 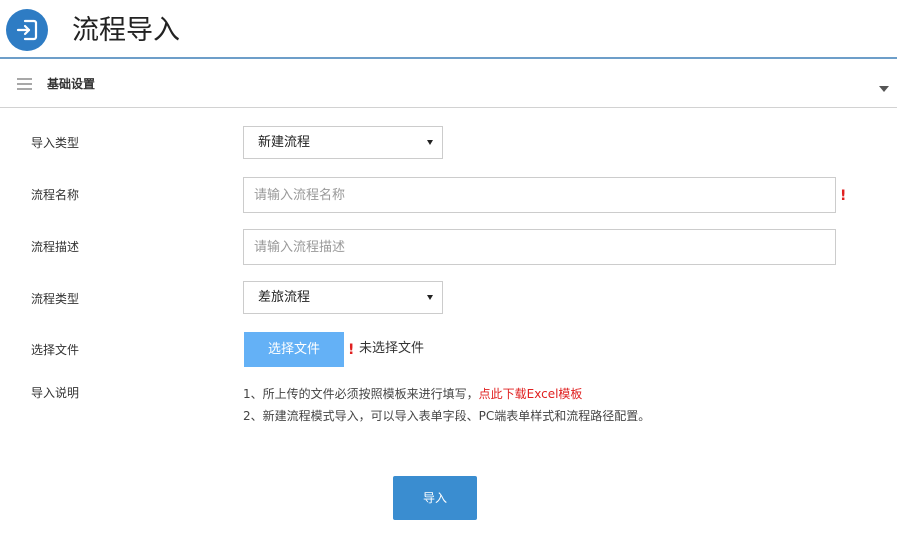 I want to click on flow-desc-label: 流程描述, so click(x=55, y=247).